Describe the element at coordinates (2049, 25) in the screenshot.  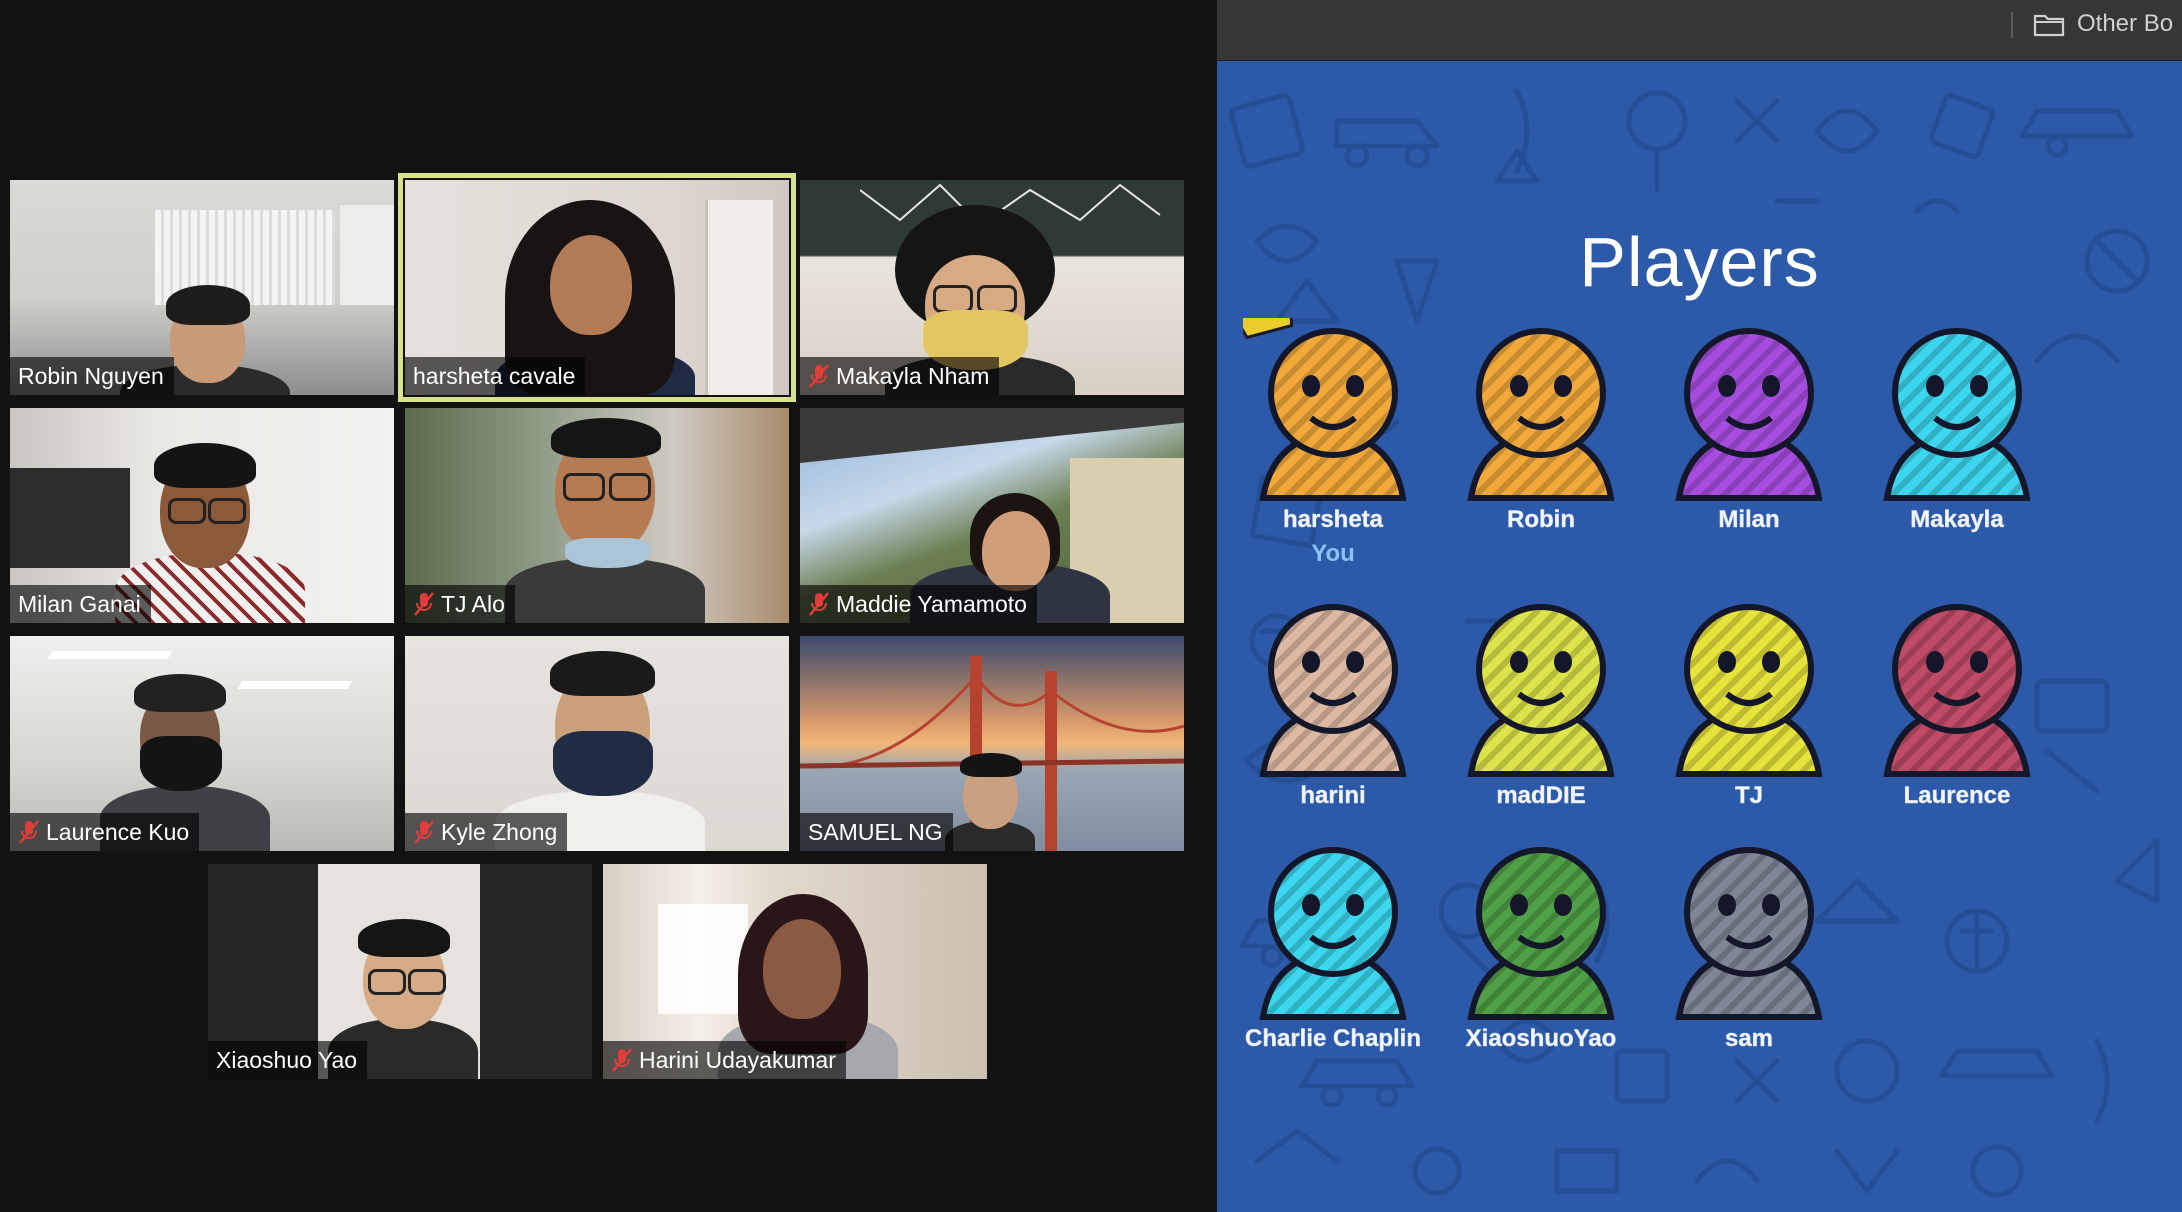
I see `folder-icon` at that location.